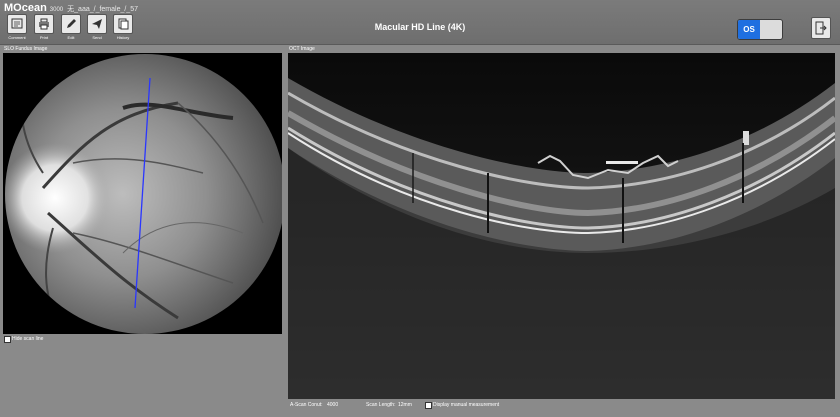 Image resolution: width=840 pixels, height=417 pixels. What do you see at coordinates (25, 8) in the screenshot?
I see `brand-name: MOcean` at bounding box center [25, 8].